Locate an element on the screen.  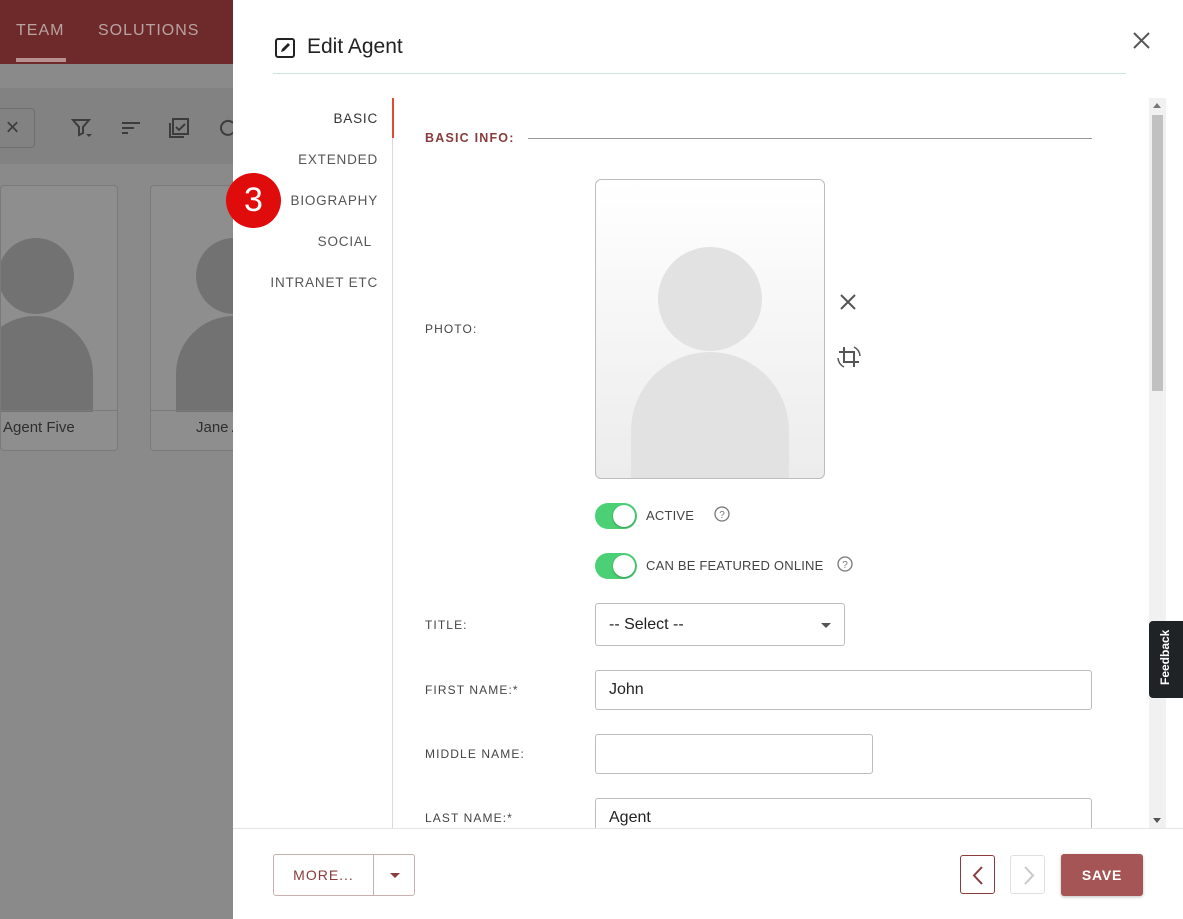
agent-name: Agent Five is located at coordinates (59, 430).